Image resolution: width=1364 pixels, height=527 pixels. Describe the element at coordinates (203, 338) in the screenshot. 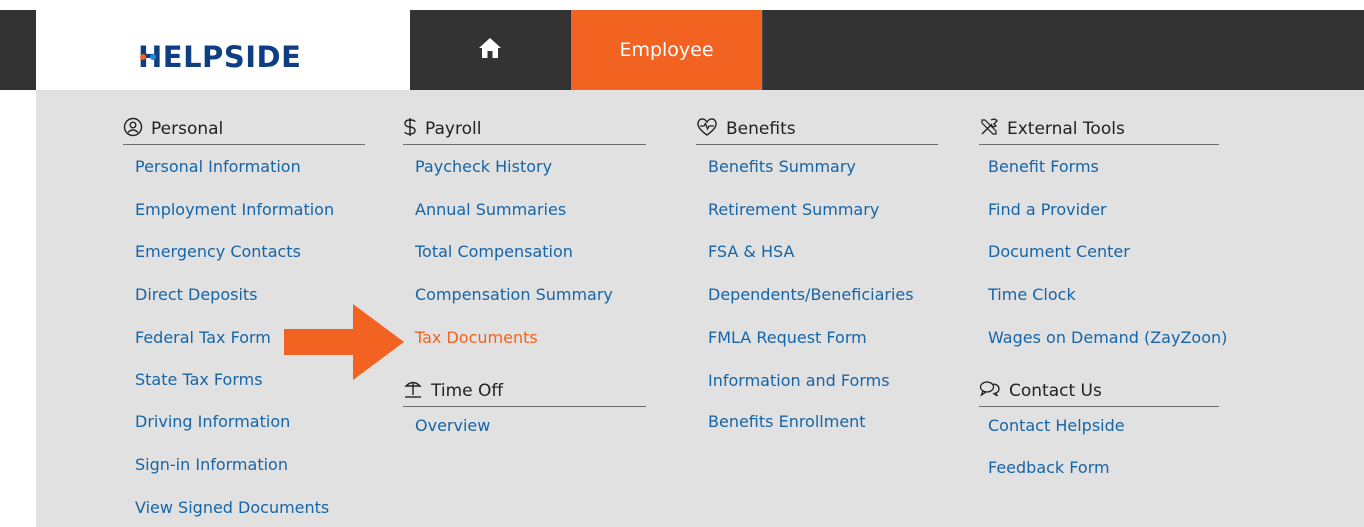

I see `link-federal-tax-form: Federal Tax Form` at that location.